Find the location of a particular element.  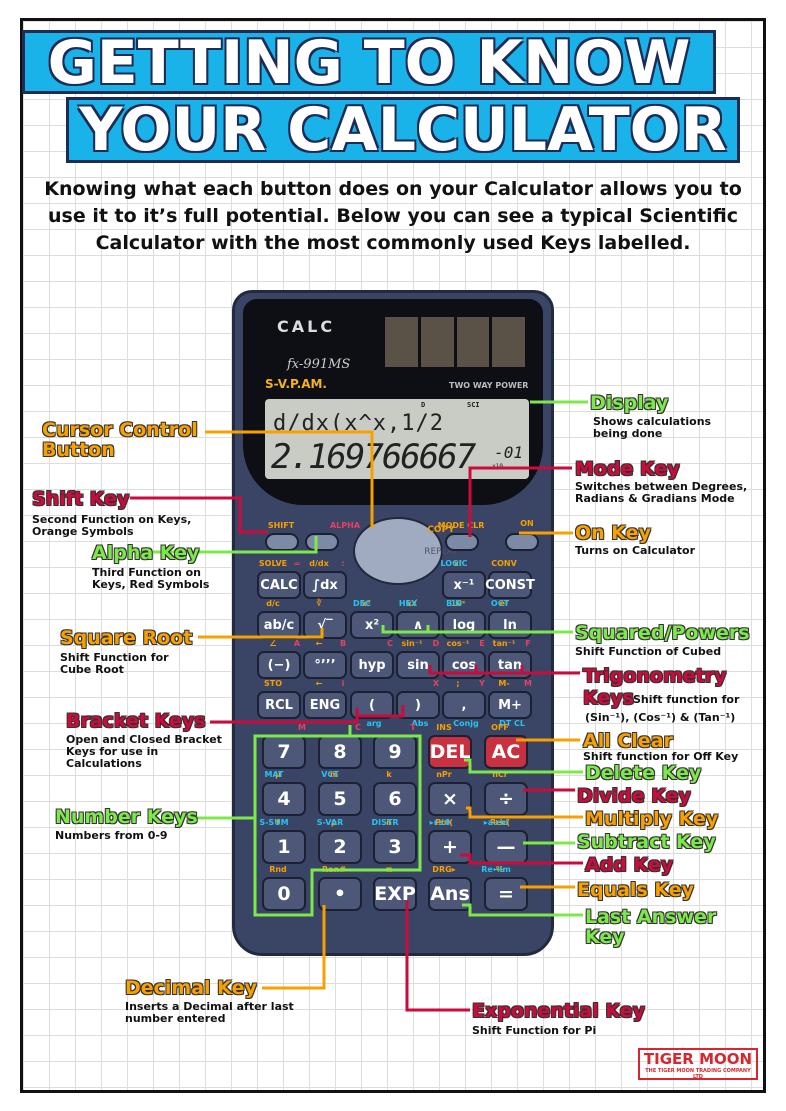

key-ans: Ans is located at coordinates (450, 894).